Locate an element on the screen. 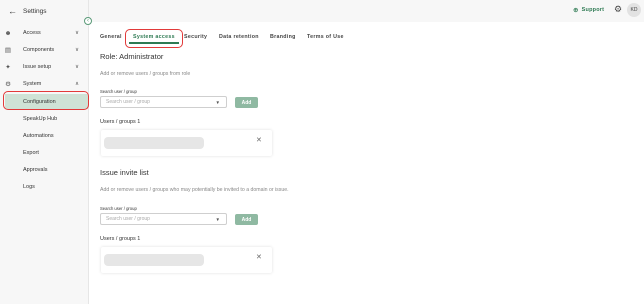 The width and height of the screenshot is (644, 304). sidebar-item-label: Components is located at coordinates (39, 50).